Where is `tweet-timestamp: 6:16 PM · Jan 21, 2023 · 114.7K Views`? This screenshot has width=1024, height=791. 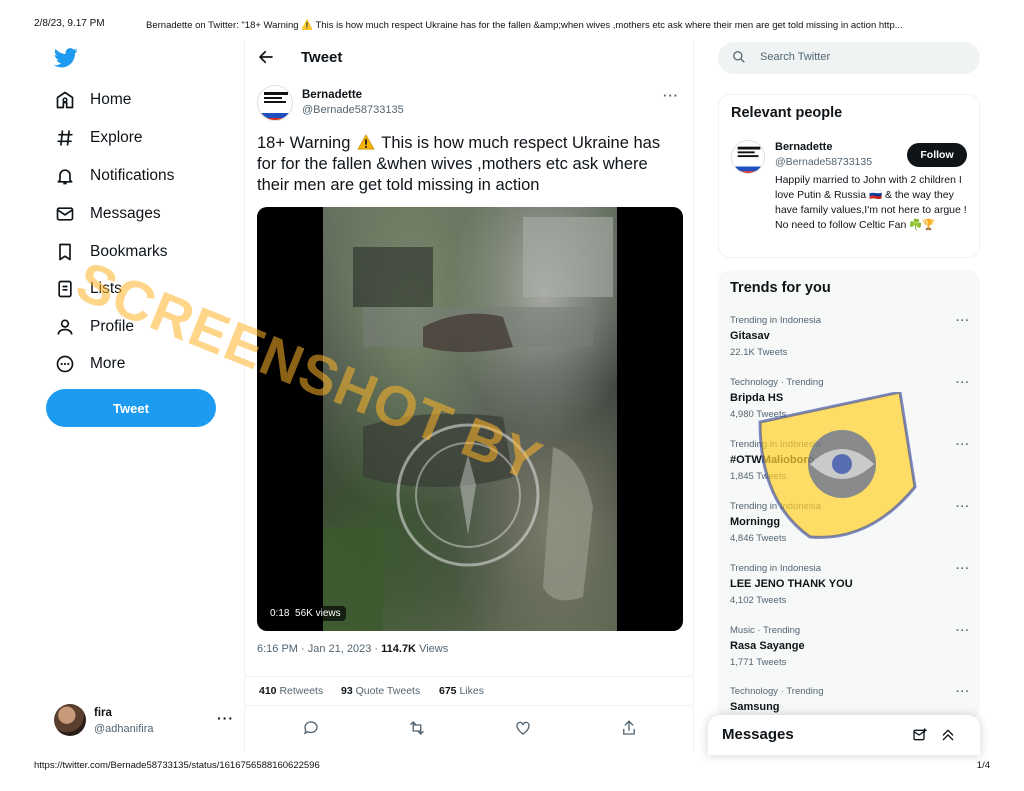
tweet-timestamp: 6:16 PM · Jan 21, 2023 · 114.7K Views is located at coordinates (352, 649).